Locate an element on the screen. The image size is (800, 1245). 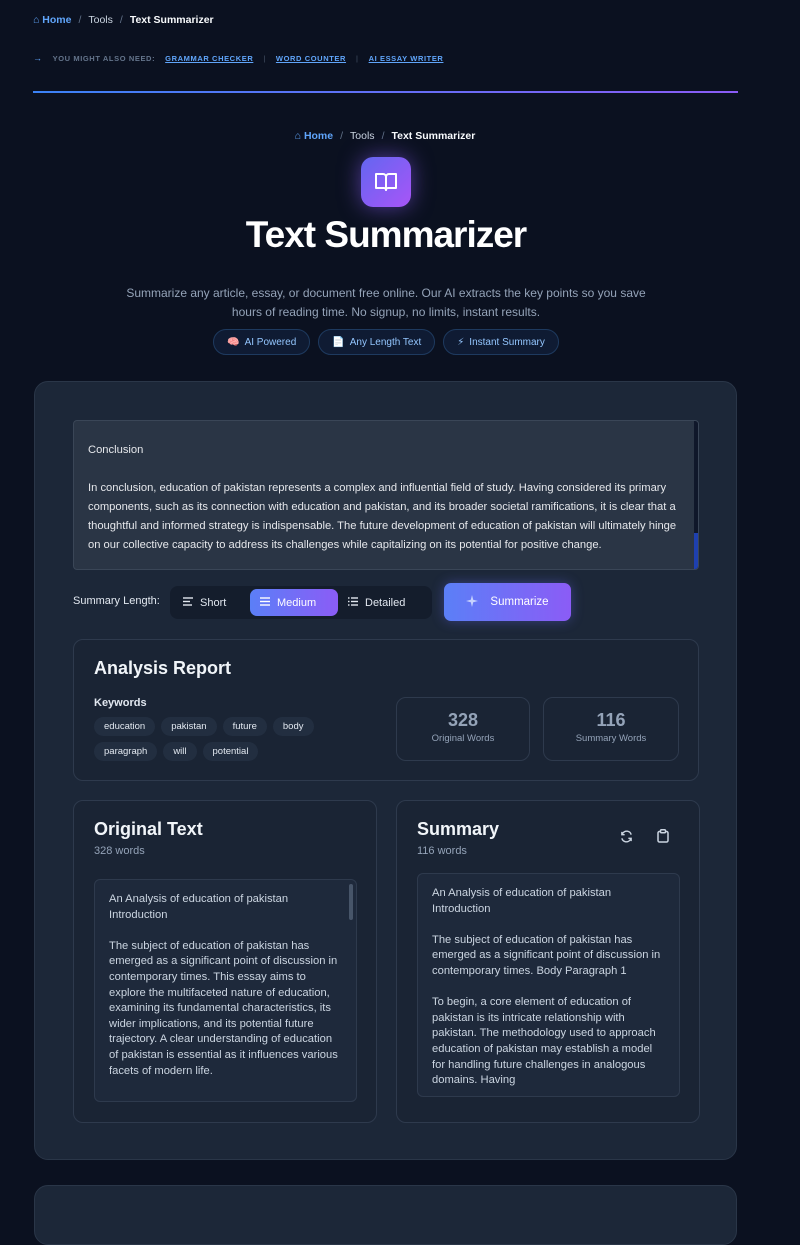
arrow-right-icon: → is located at coordinates (38, 58).